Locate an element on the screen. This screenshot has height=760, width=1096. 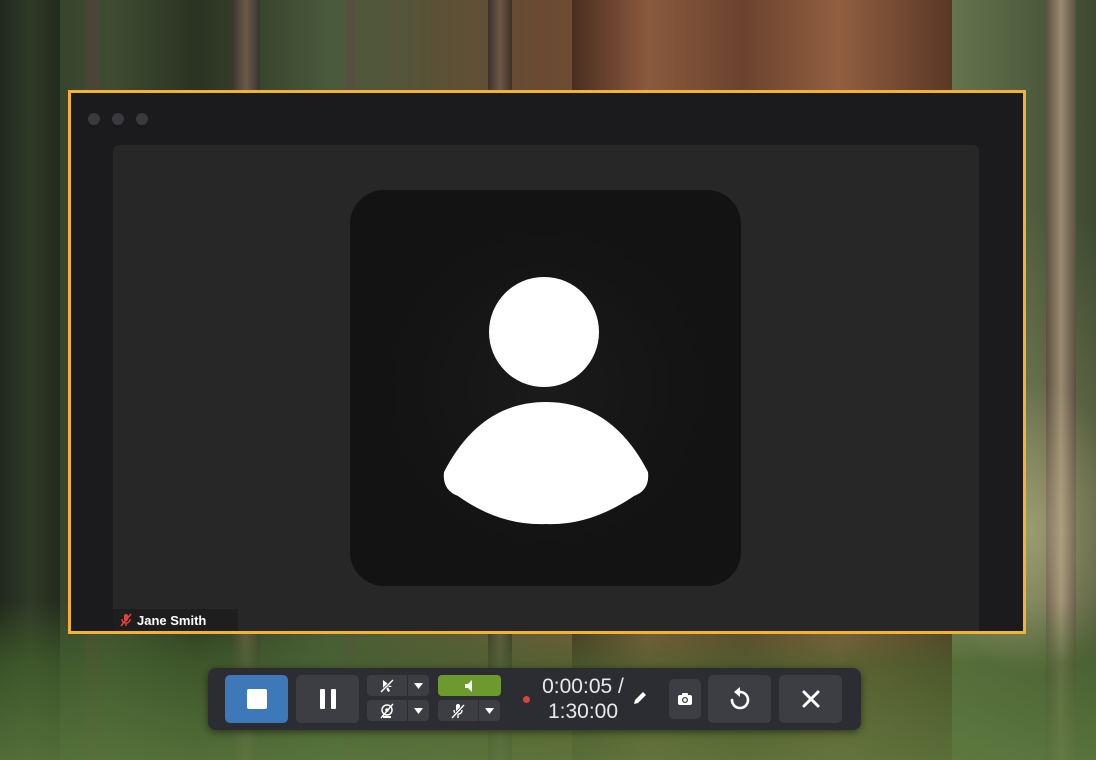
pencil-icon is located at coordinates (640, 698).